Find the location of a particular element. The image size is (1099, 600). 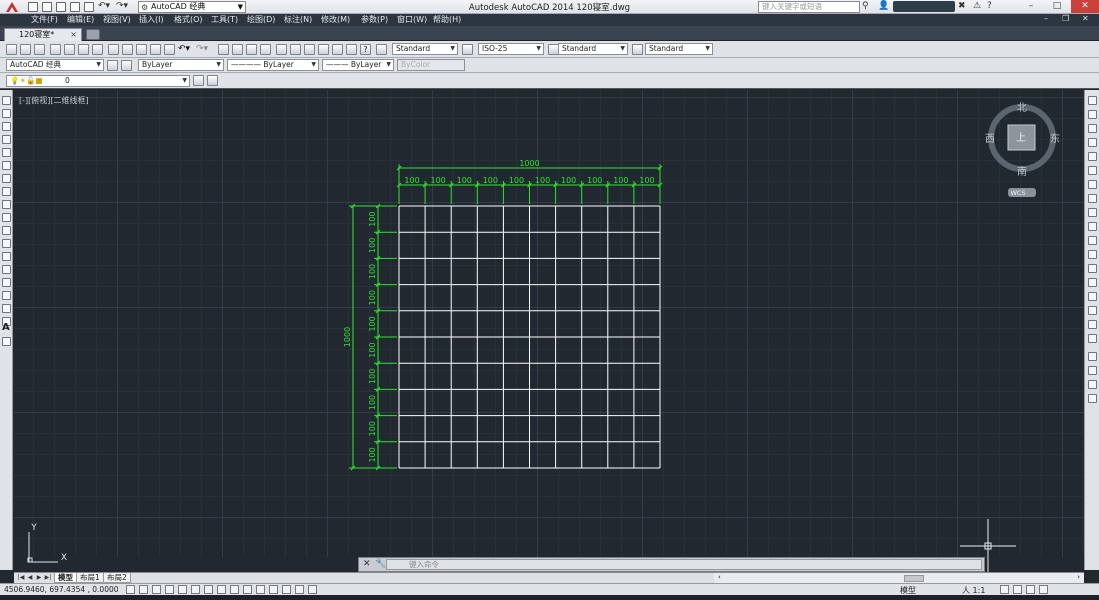

layout-tabs: |◀ ◀ ▶ ▶| 模型 布局1 布局2 is located at coordinates (364, 577).